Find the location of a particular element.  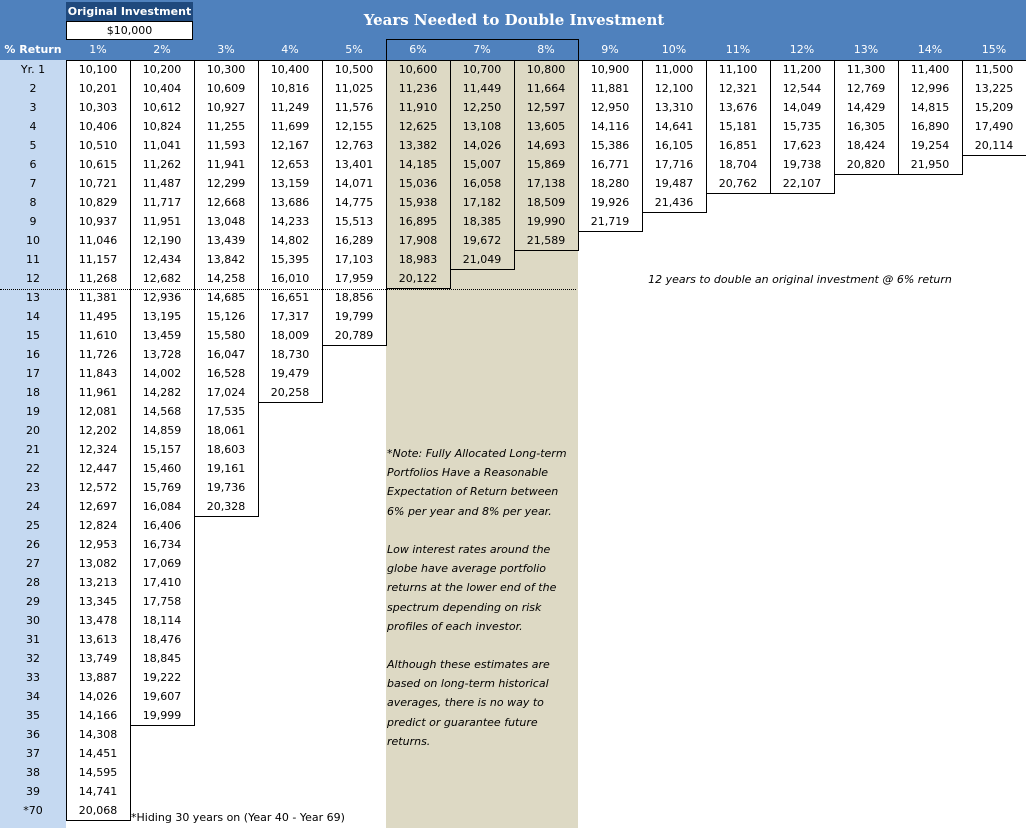

note-line: returns at the lower end of the is located at coordinates (472, 588).